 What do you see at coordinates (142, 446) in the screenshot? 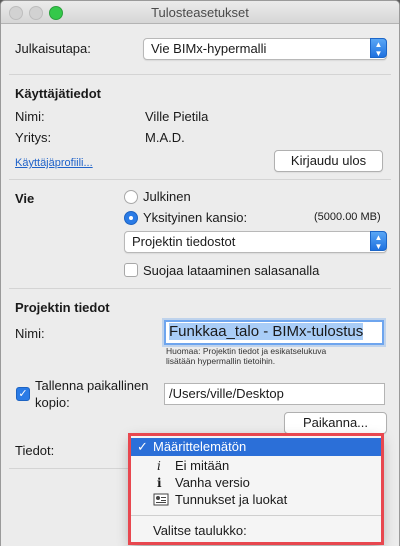
I see `checkmark-icon: ✓` at bounding box center [142, 446].